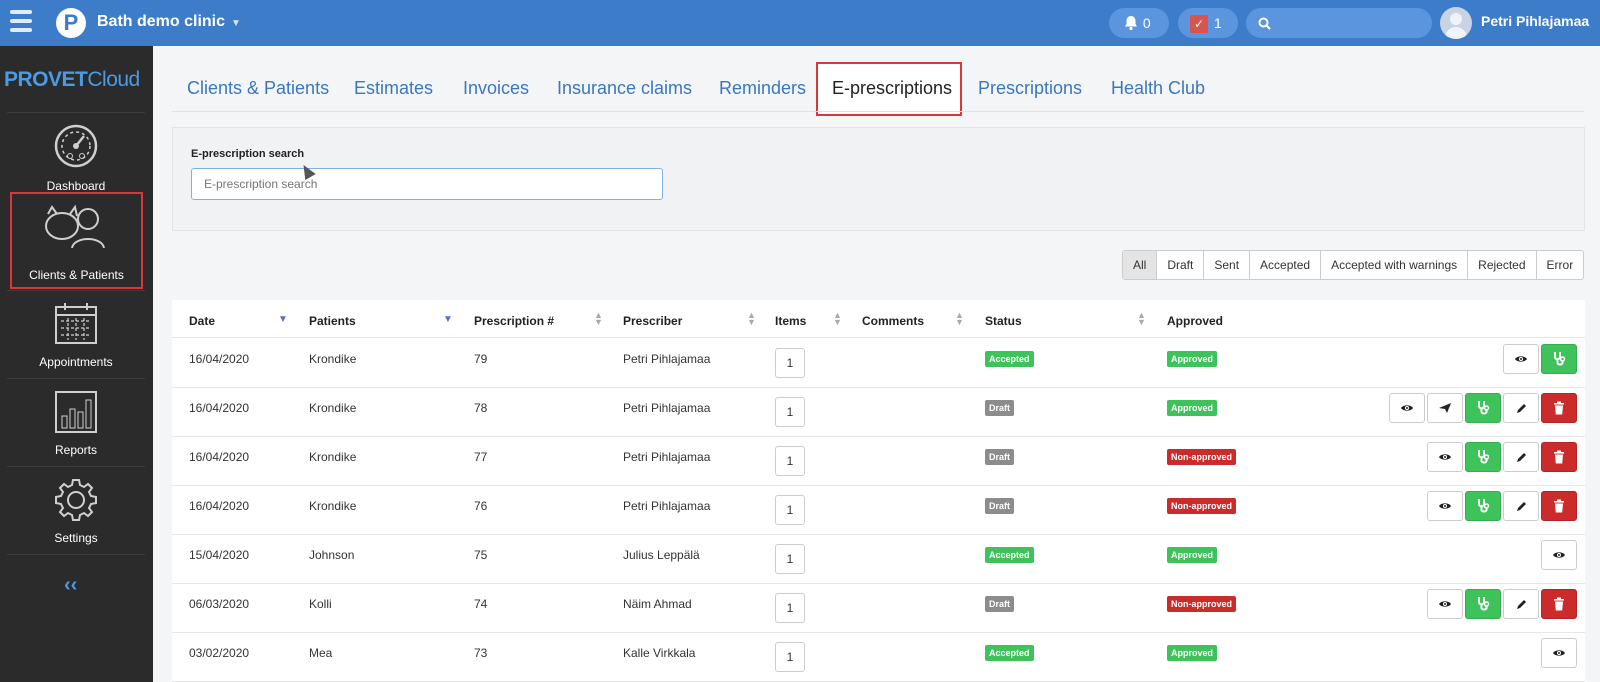 This screenshot has width=1600, height=682. What do you see at coordinates (1139, 23) in the screenshot?
I see `notifications-button: 0` at bounding box center [1139, 23].